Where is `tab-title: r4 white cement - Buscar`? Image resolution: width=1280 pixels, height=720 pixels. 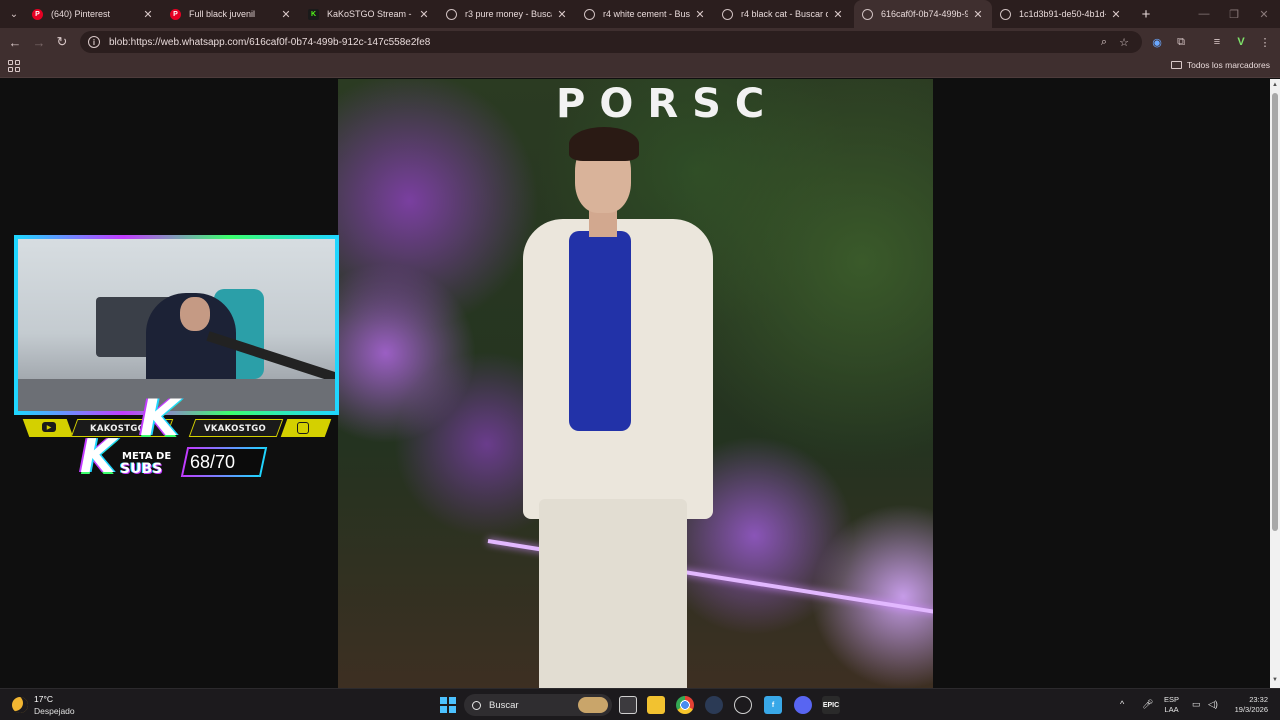 tab-title: r4 white cement - Buscar is located at coordinates (646, 14).